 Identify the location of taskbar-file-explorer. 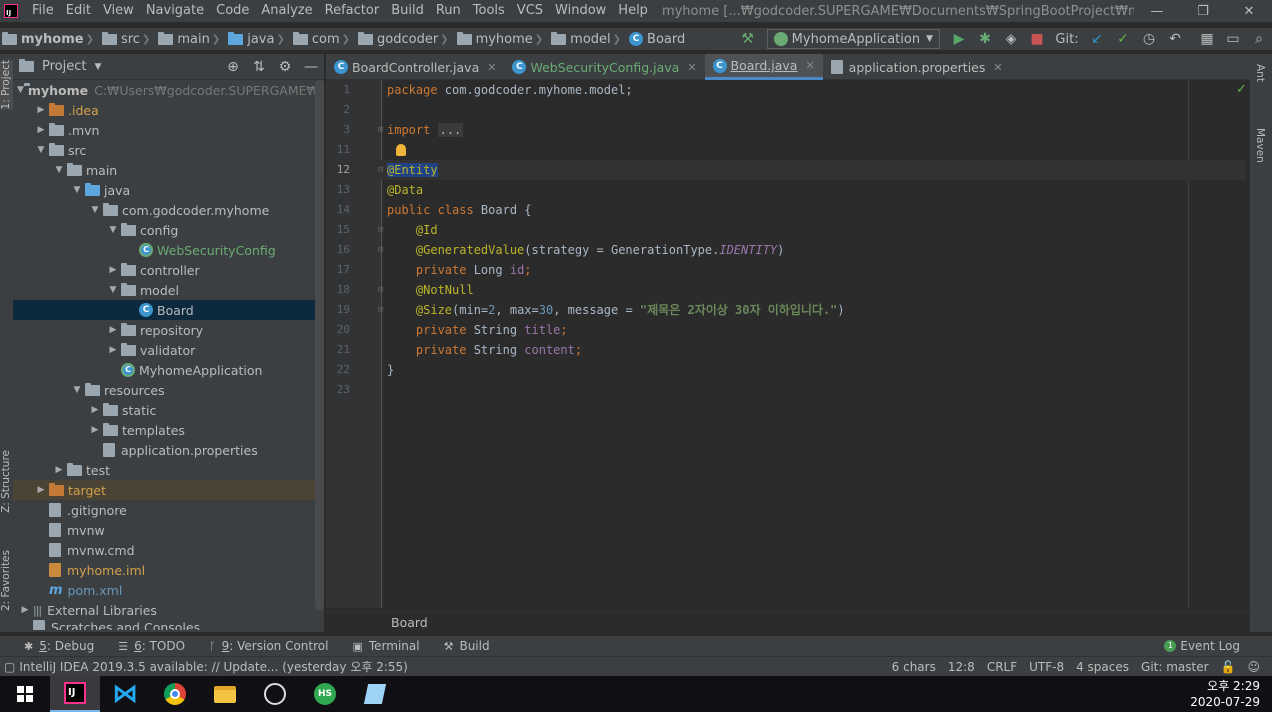
(225, 694).